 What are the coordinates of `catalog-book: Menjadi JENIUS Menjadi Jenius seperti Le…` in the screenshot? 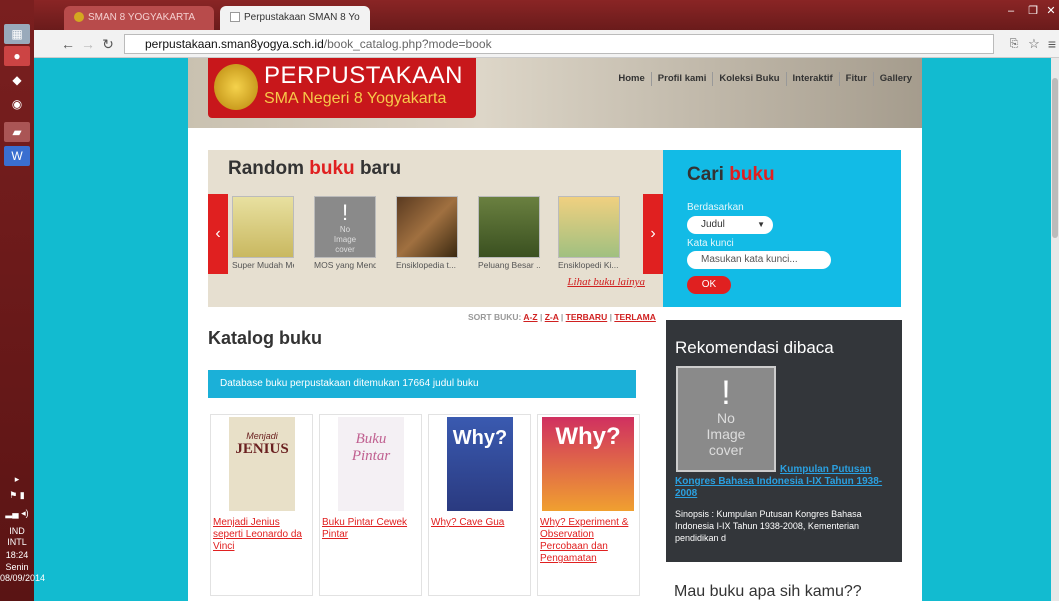 It's located at (261, 505).